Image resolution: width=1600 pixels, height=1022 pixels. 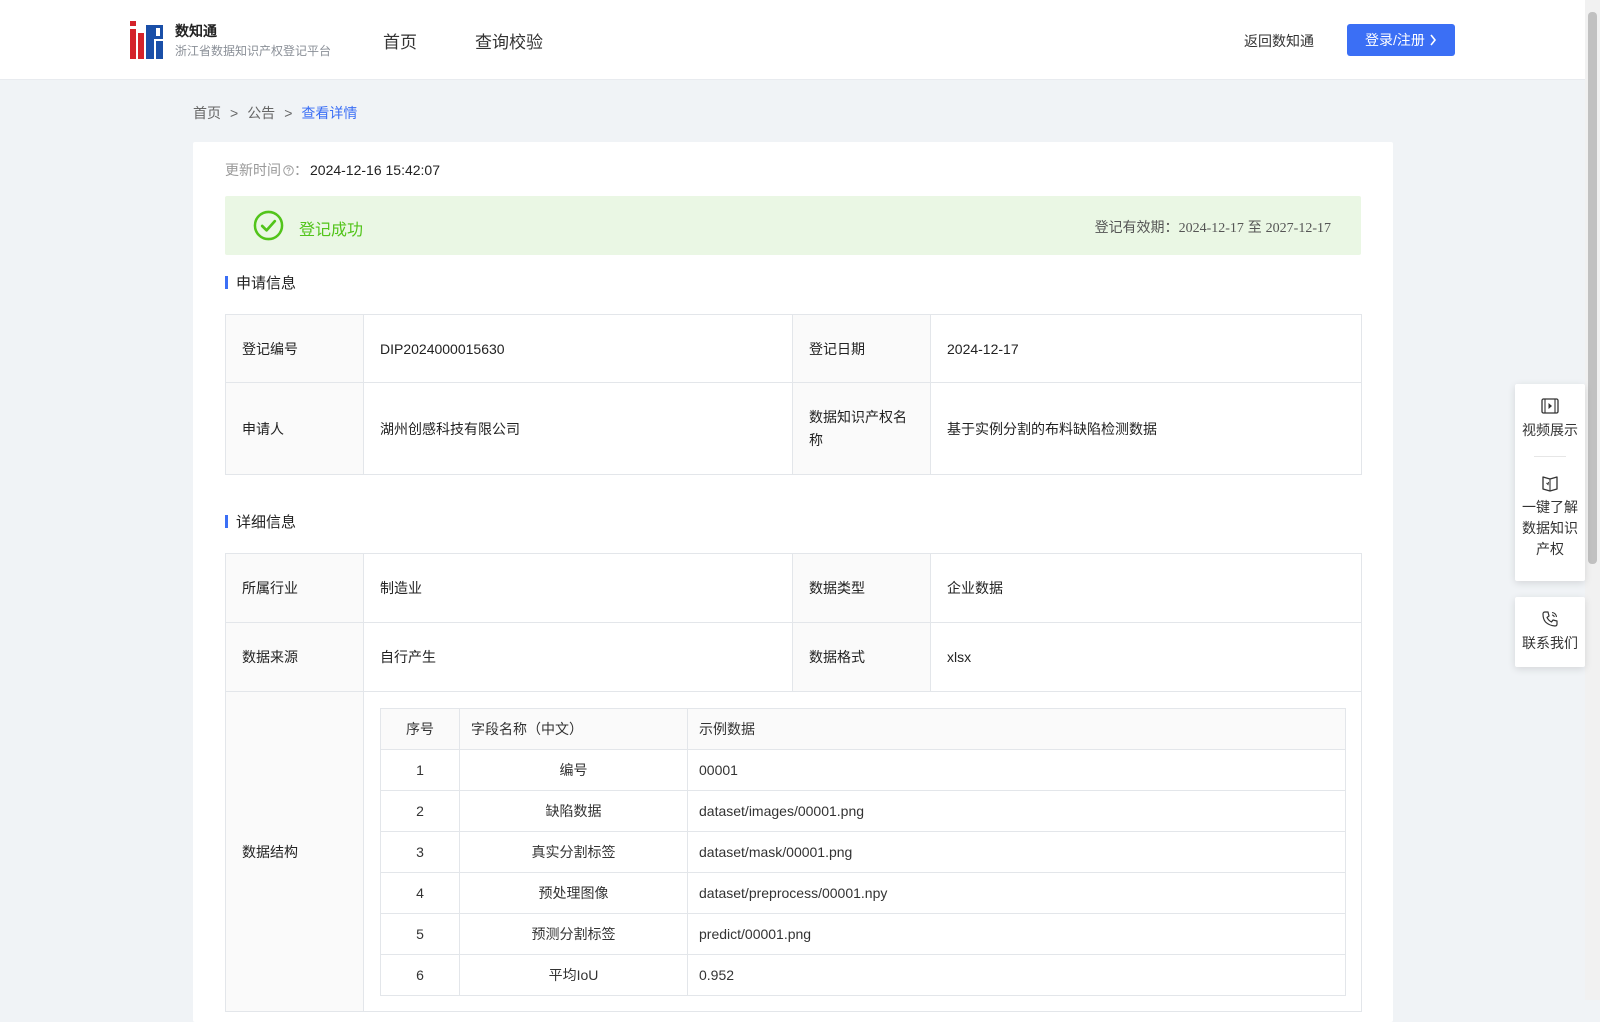 I want to click on row-field: 编号, so click(x=573, y=770).